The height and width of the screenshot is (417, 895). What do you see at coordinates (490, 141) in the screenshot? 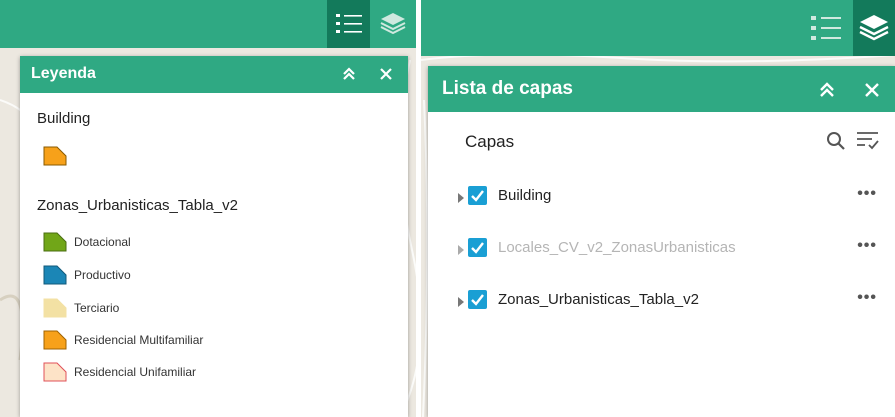
I see `layers-section-title: Capas` at bounding box center [490, 141].